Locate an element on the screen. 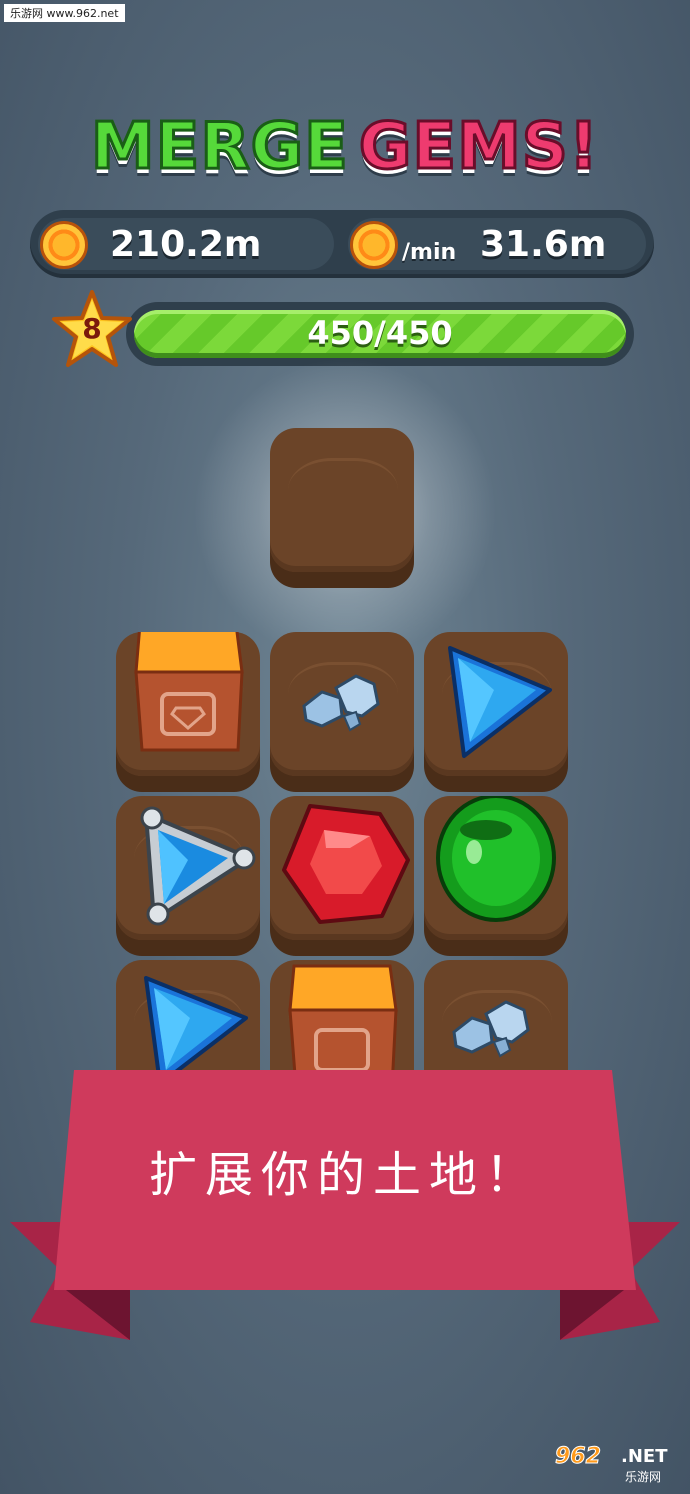 The height and width of the screenshot is (1494, 690). tile-rough-stones is located at coordinates (342, 712).